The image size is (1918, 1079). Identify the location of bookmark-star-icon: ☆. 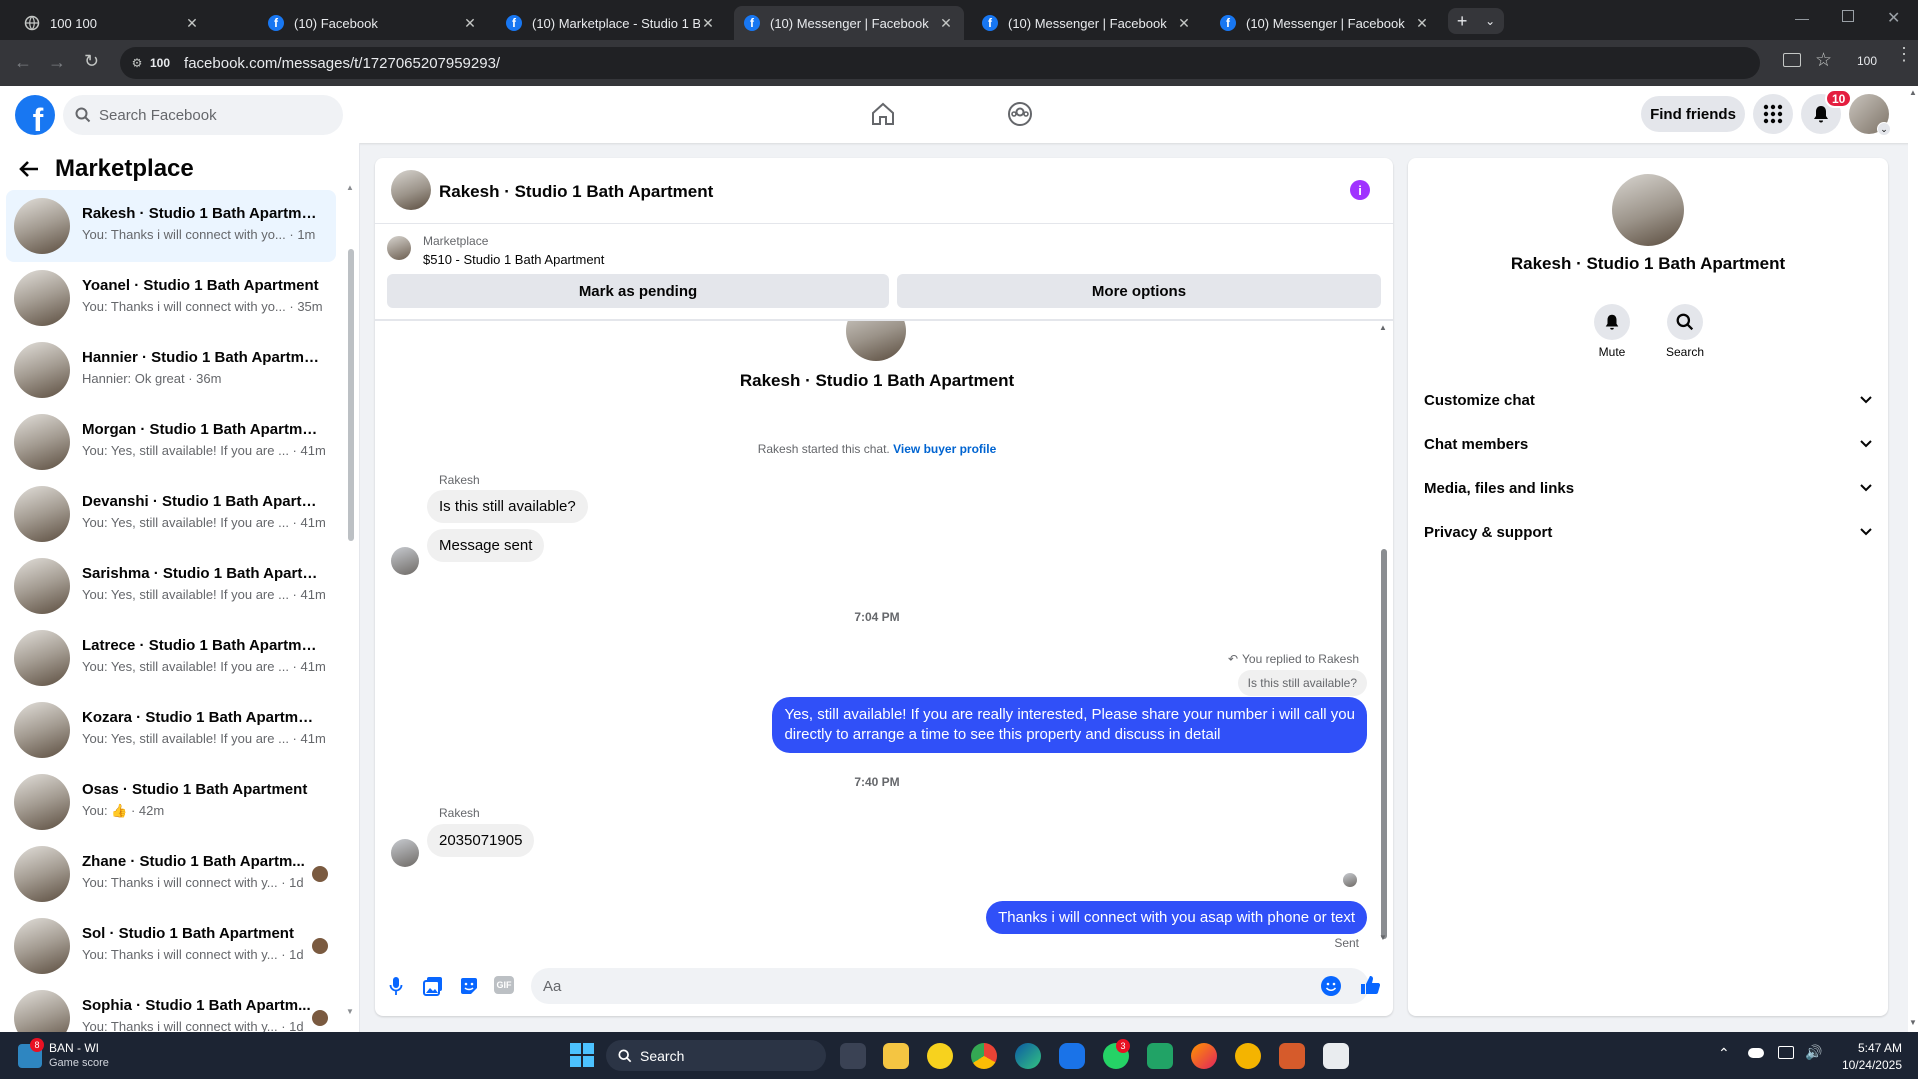
(1823, 60).